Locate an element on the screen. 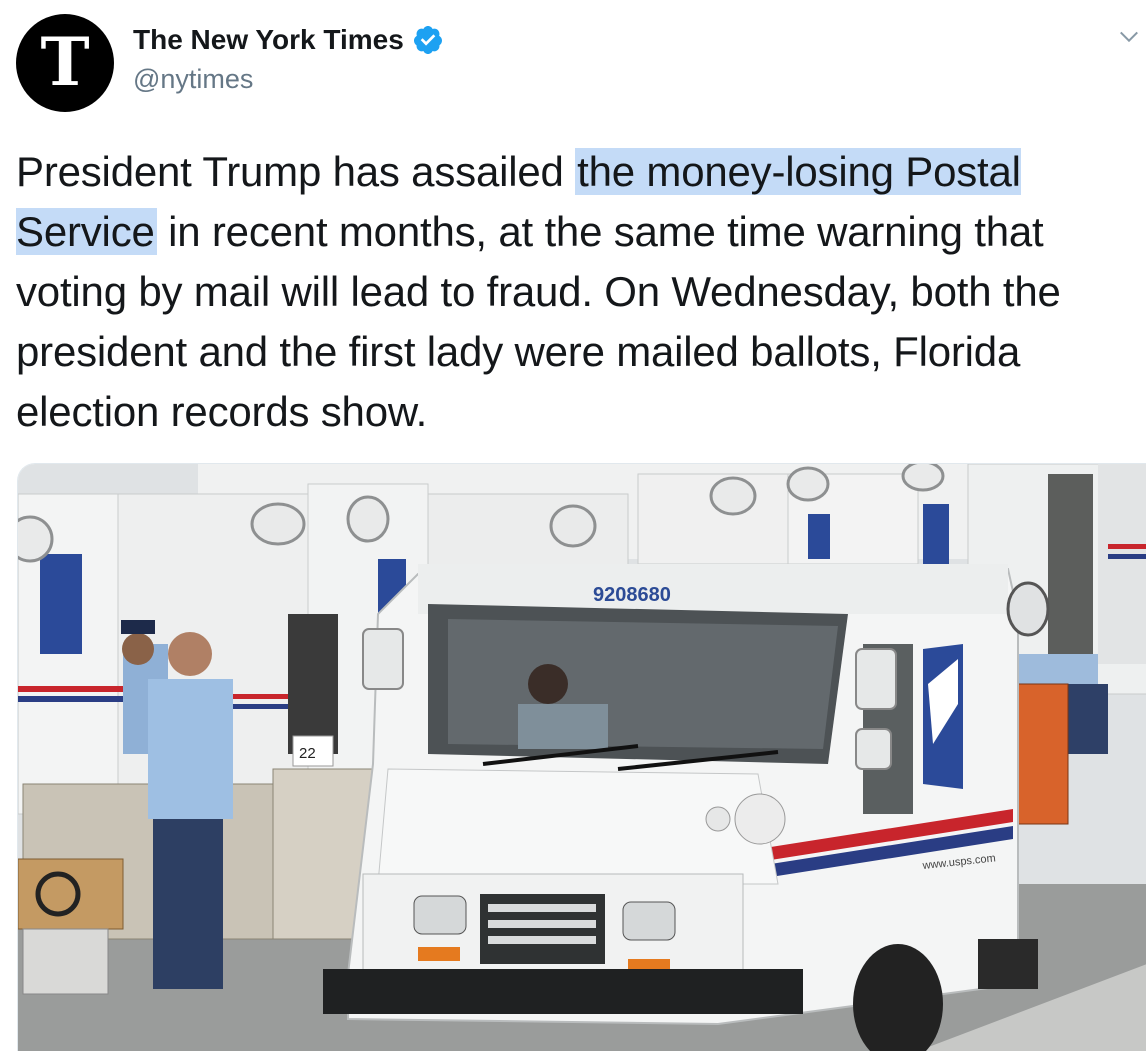 This screenshot has height=1051, width=1146. account-display-name: The New York Times is located at coordinates (268, 40).